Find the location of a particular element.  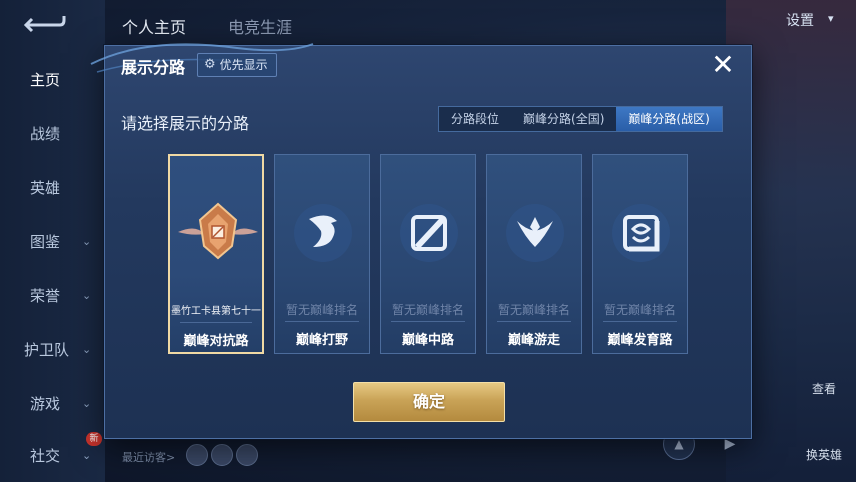

confirm-button: 确定 is located at coordinates (429, 402).